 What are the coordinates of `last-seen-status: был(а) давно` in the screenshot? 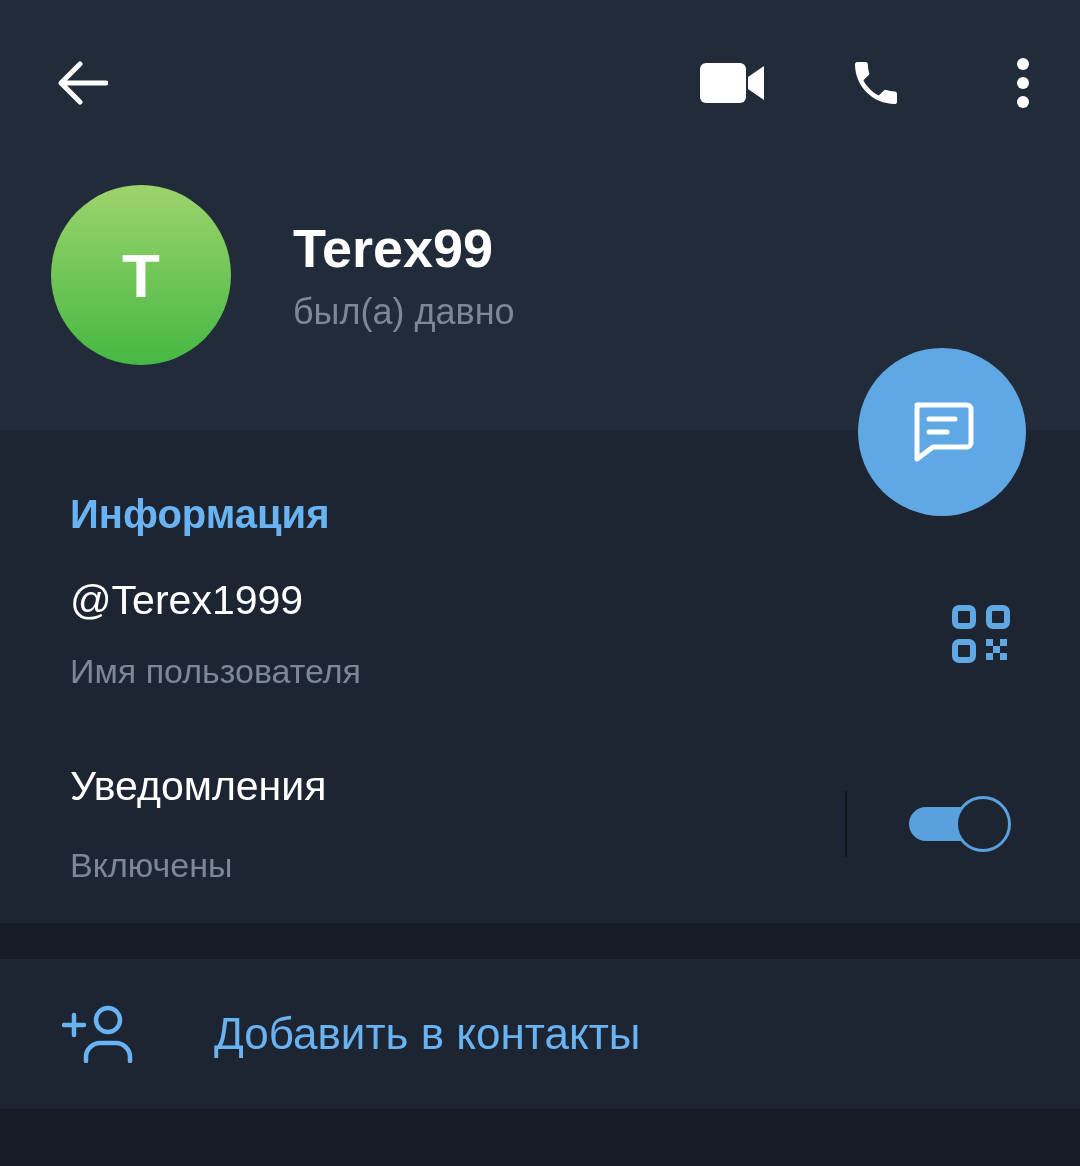 It's located at (404, 312).